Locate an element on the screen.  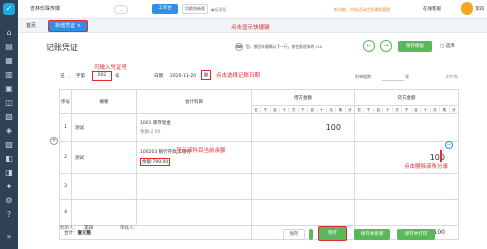
draft-button: 保存 is located at coordinates (294, 234).